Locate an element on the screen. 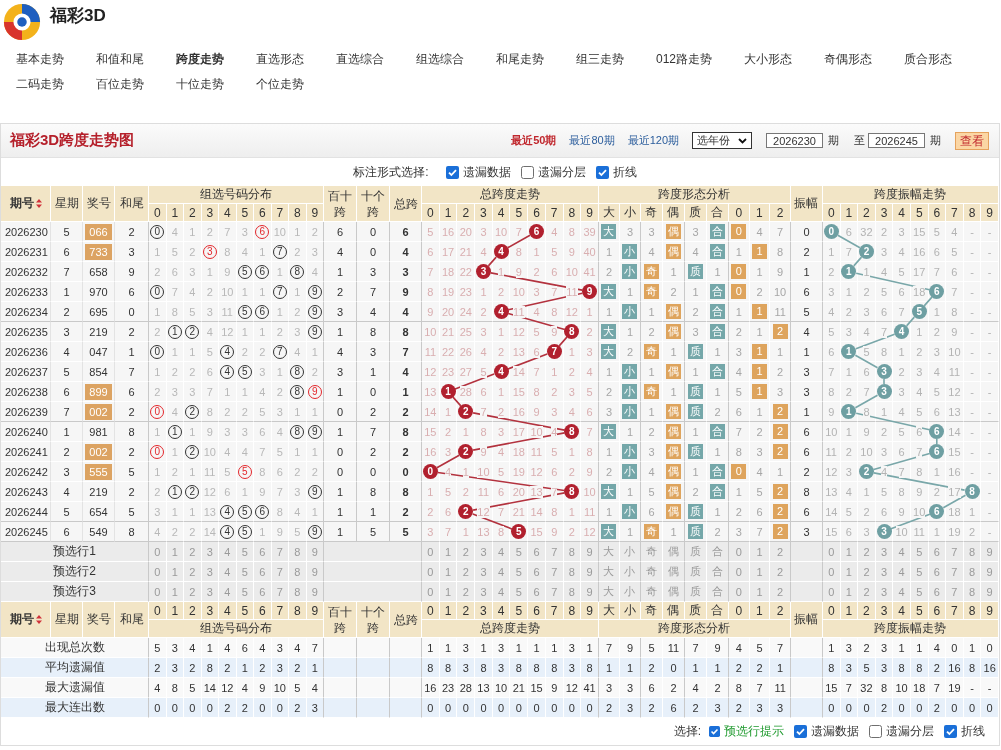  nav-link: 和尾走势 is located at coordinates (520, 59).